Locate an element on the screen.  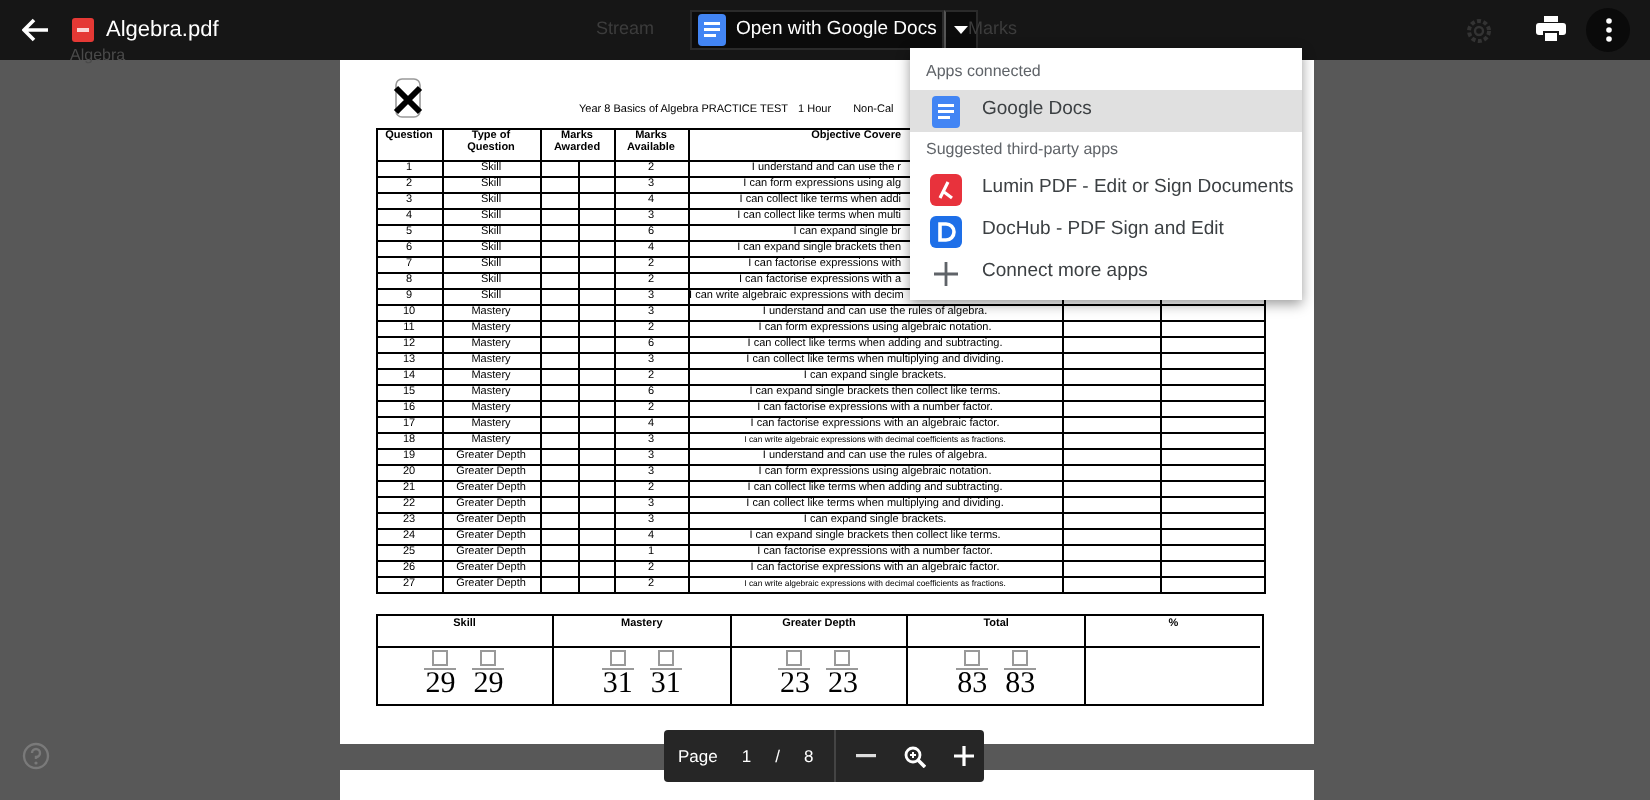
menu-section-heading: Apps connected is located at coordinates (983, 72).